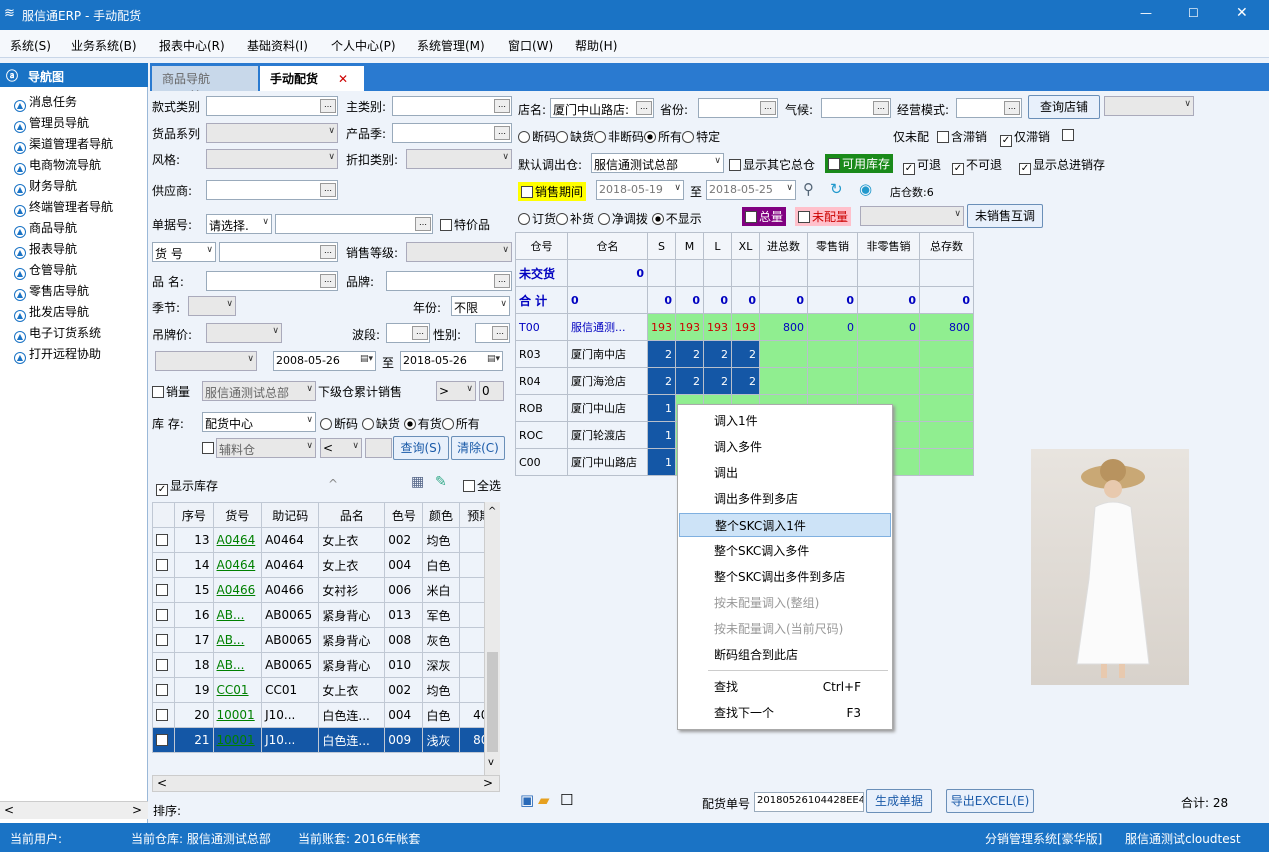 The image size is (1269, 852). Describe the element at coordinates (859, 163) in the screenshot. I see `avail-stock-checkbox: 可用库存` at that location.